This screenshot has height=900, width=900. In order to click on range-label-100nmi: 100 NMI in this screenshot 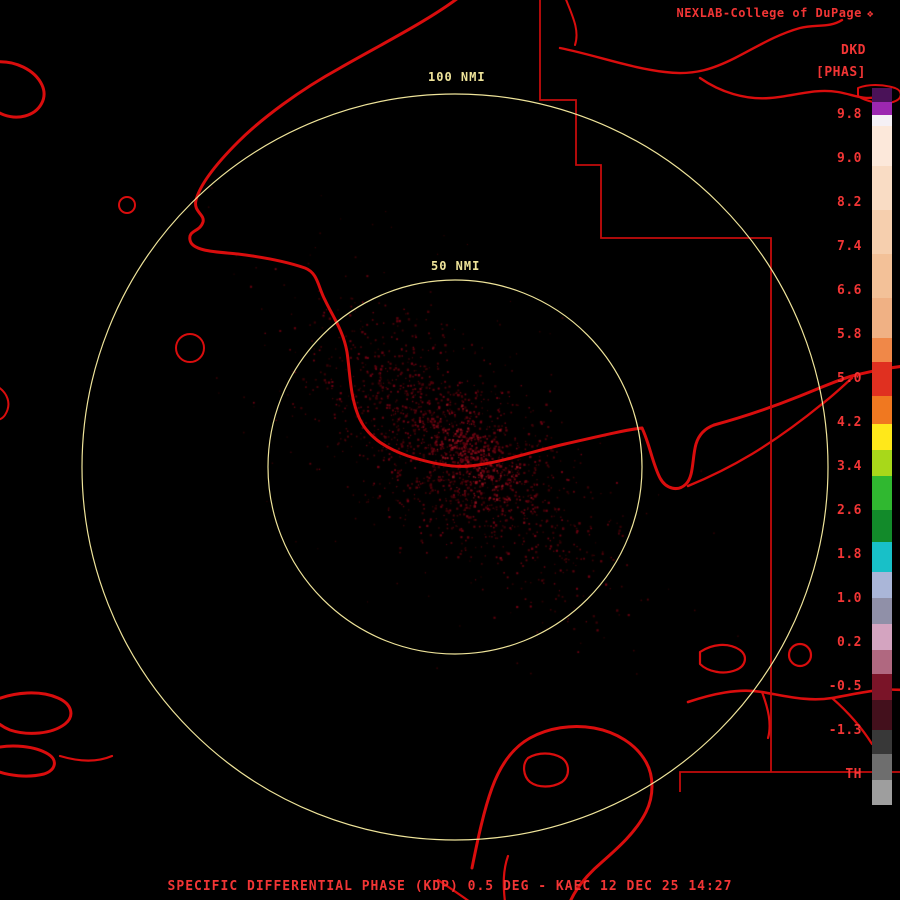, I will do `click(457, 77)`.